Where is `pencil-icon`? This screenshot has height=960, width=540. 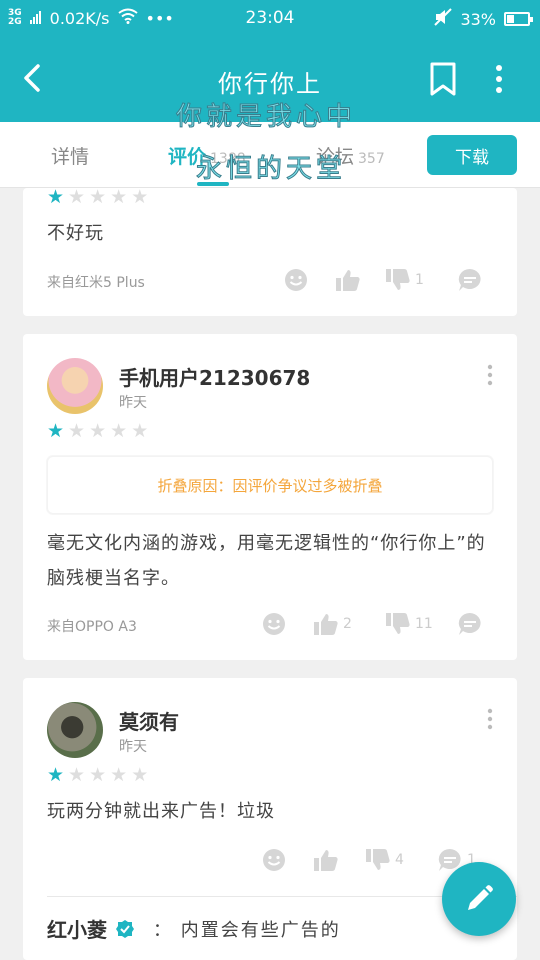 pencil-icon is located at coordinates (480, 897).